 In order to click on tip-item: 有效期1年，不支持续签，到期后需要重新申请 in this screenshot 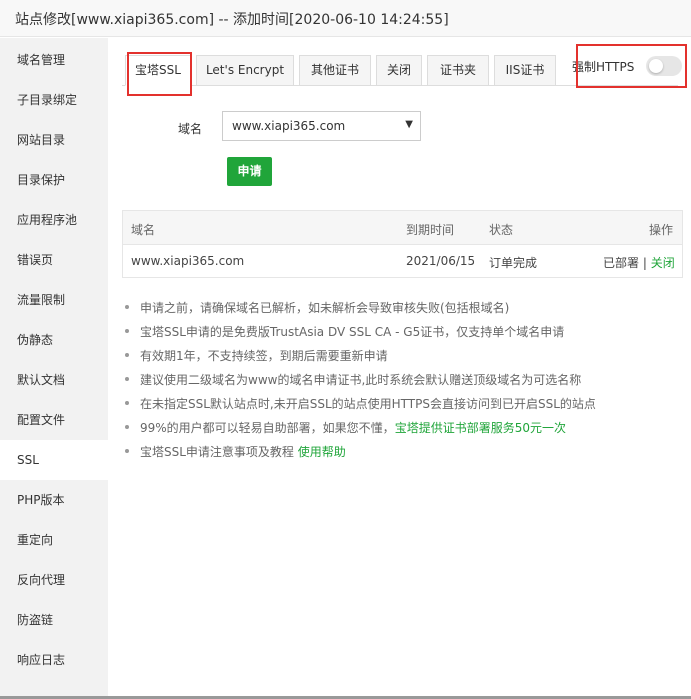, I will do `click(255, 355)`.